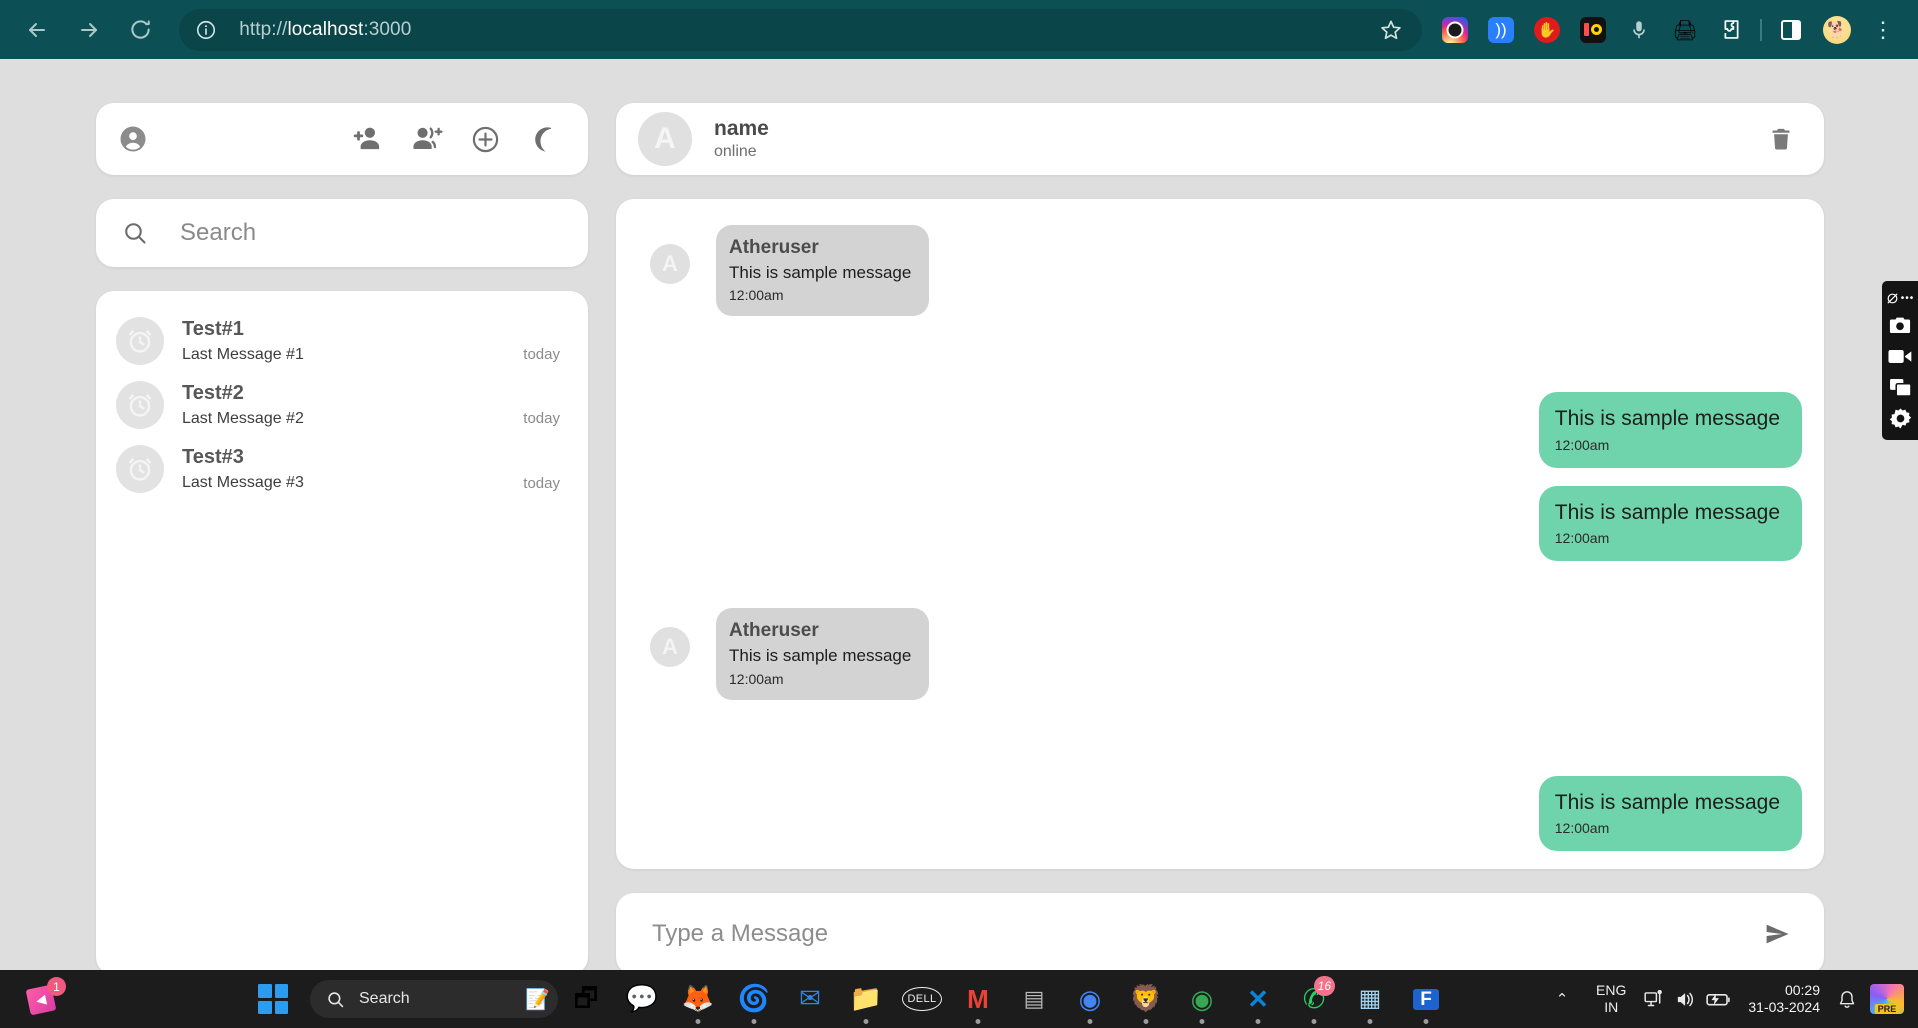  What do you see at coordinates (1593, 30) in the screenshot?
I see `recorder-extension-icon` at bounding box center [1593, 30].